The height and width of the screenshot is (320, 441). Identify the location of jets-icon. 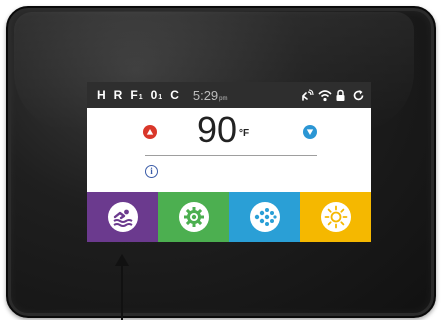
(265, 217).